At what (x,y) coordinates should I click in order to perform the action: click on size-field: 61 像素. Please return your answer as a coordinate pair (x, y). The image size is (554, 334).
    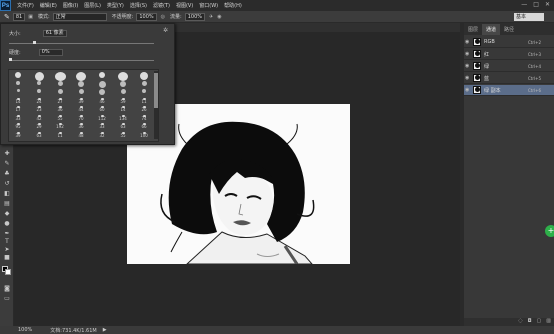
    Looking at the image, I should click on (54, 33).